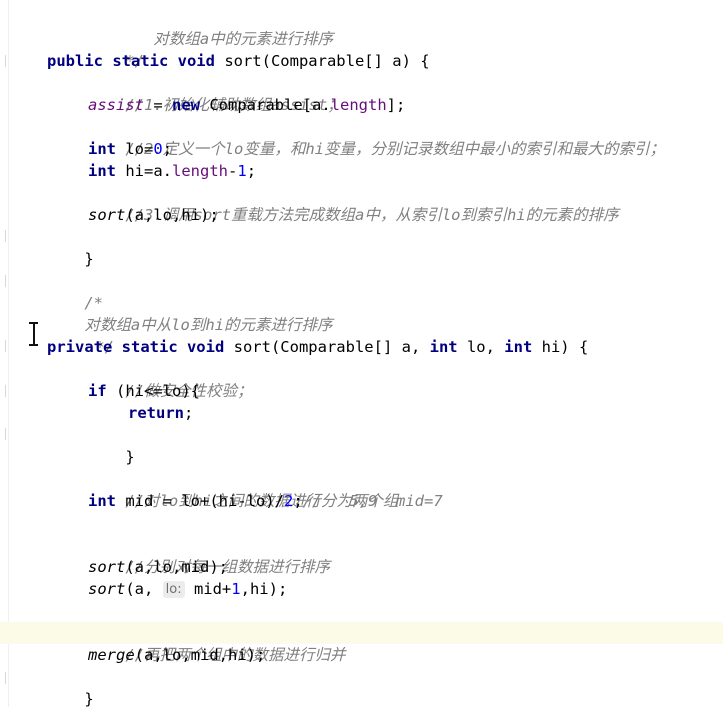 This screenshot has height=707, width=723. Describe the element at coordinates (361, 555) in the screenshot. I see `code-line: //分别对每一组数据进行排序` at that location.